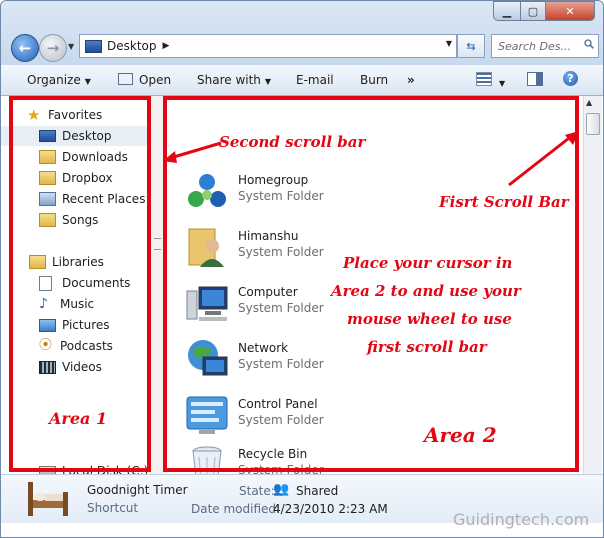 Image resolution: width=604 pixels, height=538 pixels. Describe the element at coordinates (426, 291) in the screenshot. I see `annotation-instruction-line-2: Area 2 to and use your` at that location.